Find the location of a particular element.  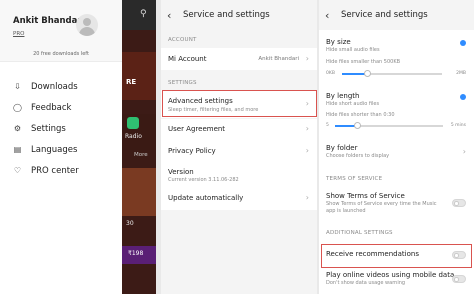

background-banner: RE is located at coordinates (139, 76).